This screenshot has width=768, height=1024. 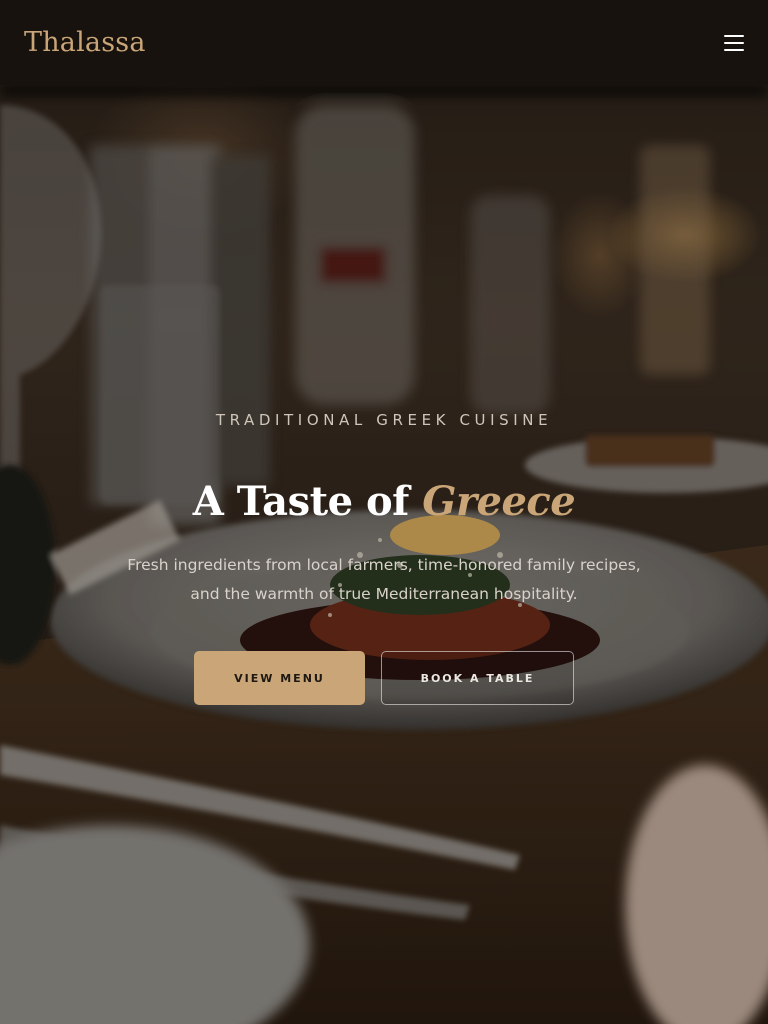 What do you see at coordinates (499, 501) in the screenshot?
I see `headline-accent: Greece` at bounding box center [499, 501].